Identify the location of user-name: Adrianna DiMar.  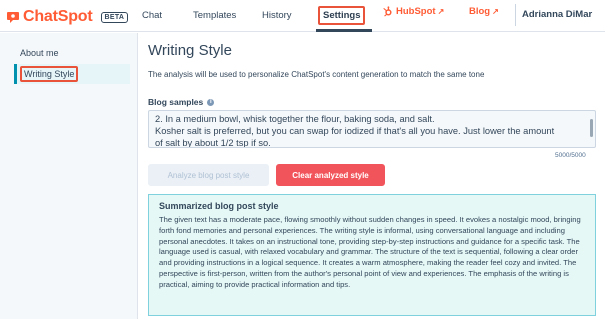
(557, 14).